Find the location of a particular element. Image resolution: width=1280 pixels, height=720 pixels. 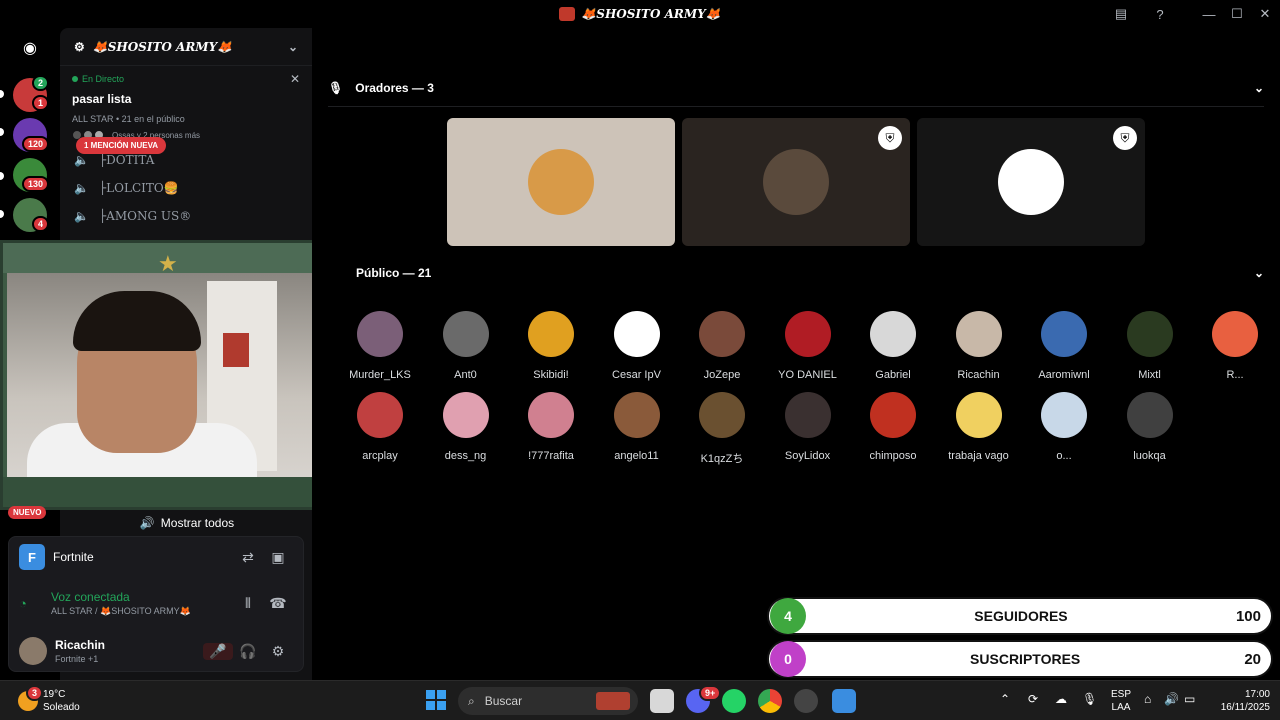

voice-channel: 🔈 ├AMONG US® is located at coordinates (186, 216).